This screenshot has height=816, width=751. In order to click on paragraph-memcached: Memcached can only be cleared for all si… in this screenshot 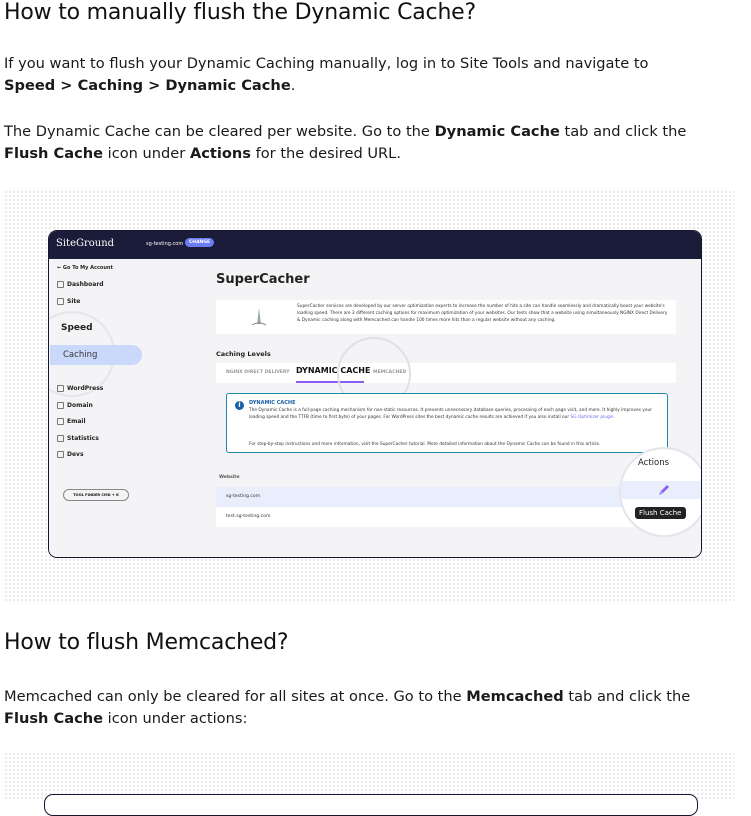, I will do `click(347, 707)`.